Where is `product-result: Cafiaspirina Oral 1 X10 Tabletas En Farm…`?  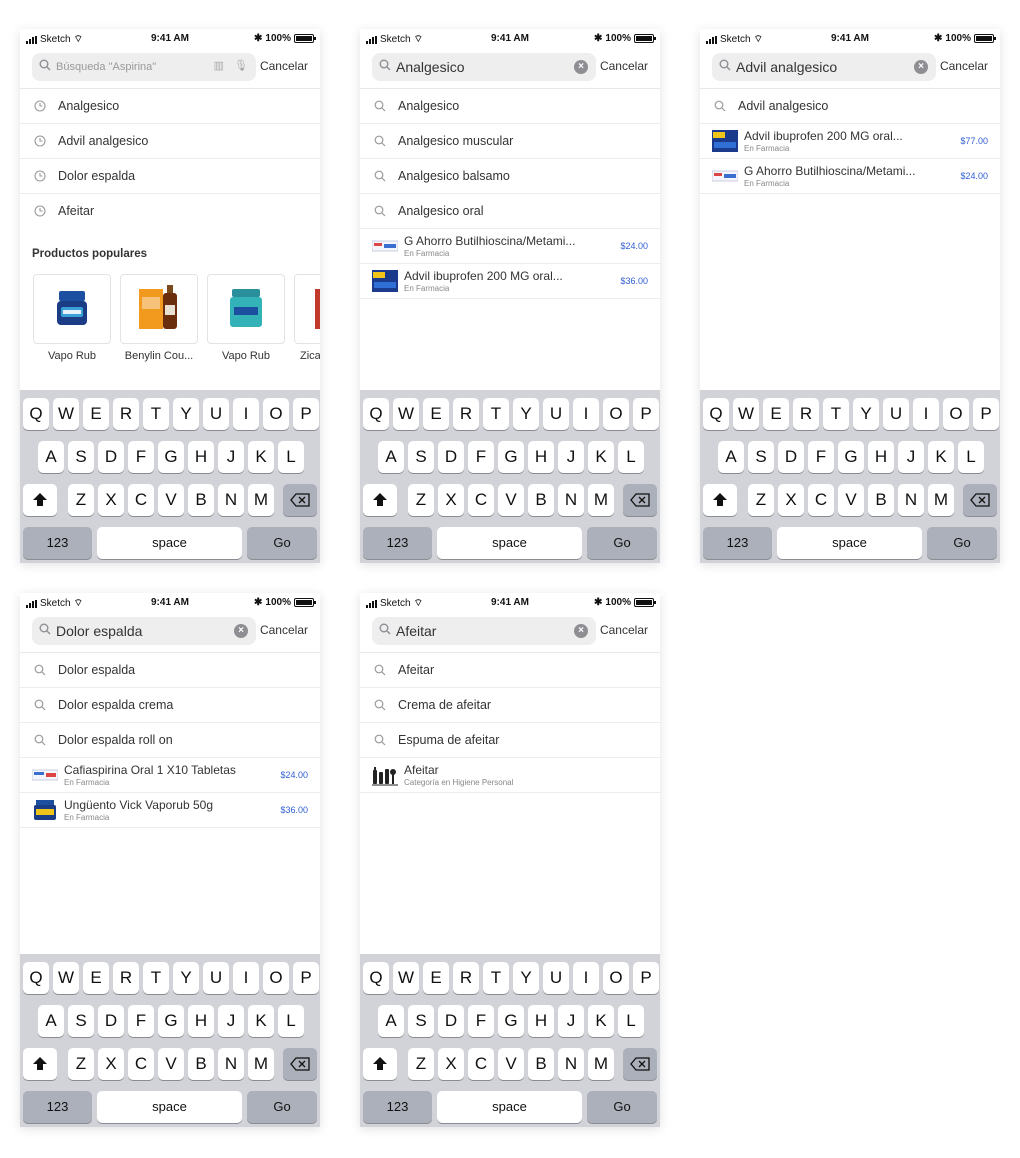 product-result: Cafiaspirina Oral 1 X10 Tabletas En Farm… is located at coordinates (170, 775).